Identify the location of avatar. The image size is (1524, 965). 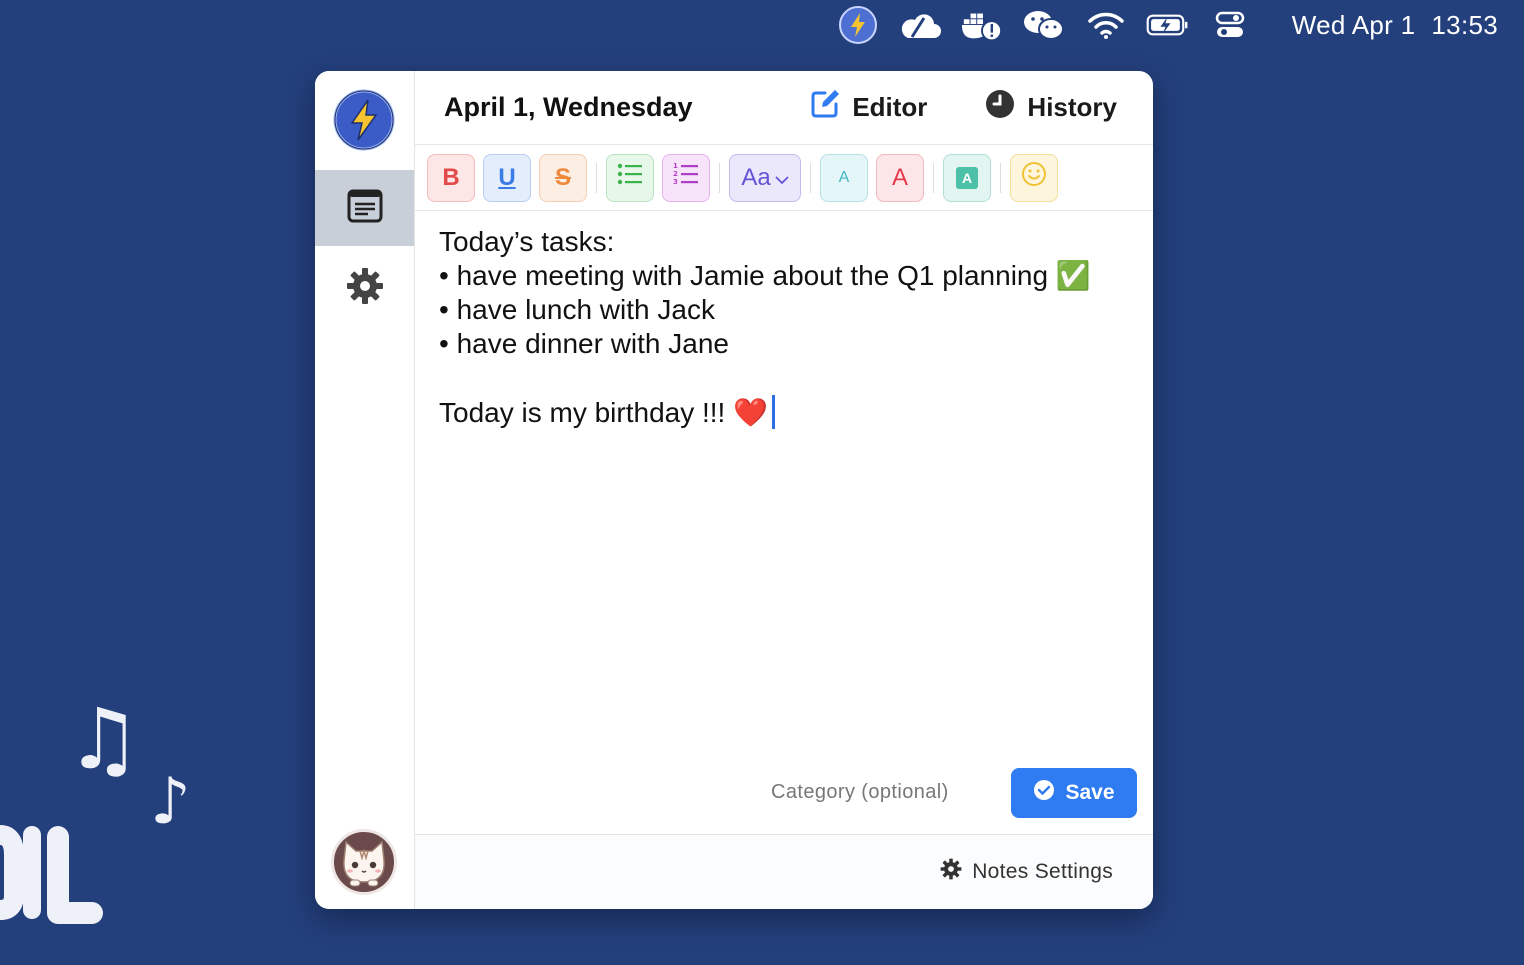
(364, 862).